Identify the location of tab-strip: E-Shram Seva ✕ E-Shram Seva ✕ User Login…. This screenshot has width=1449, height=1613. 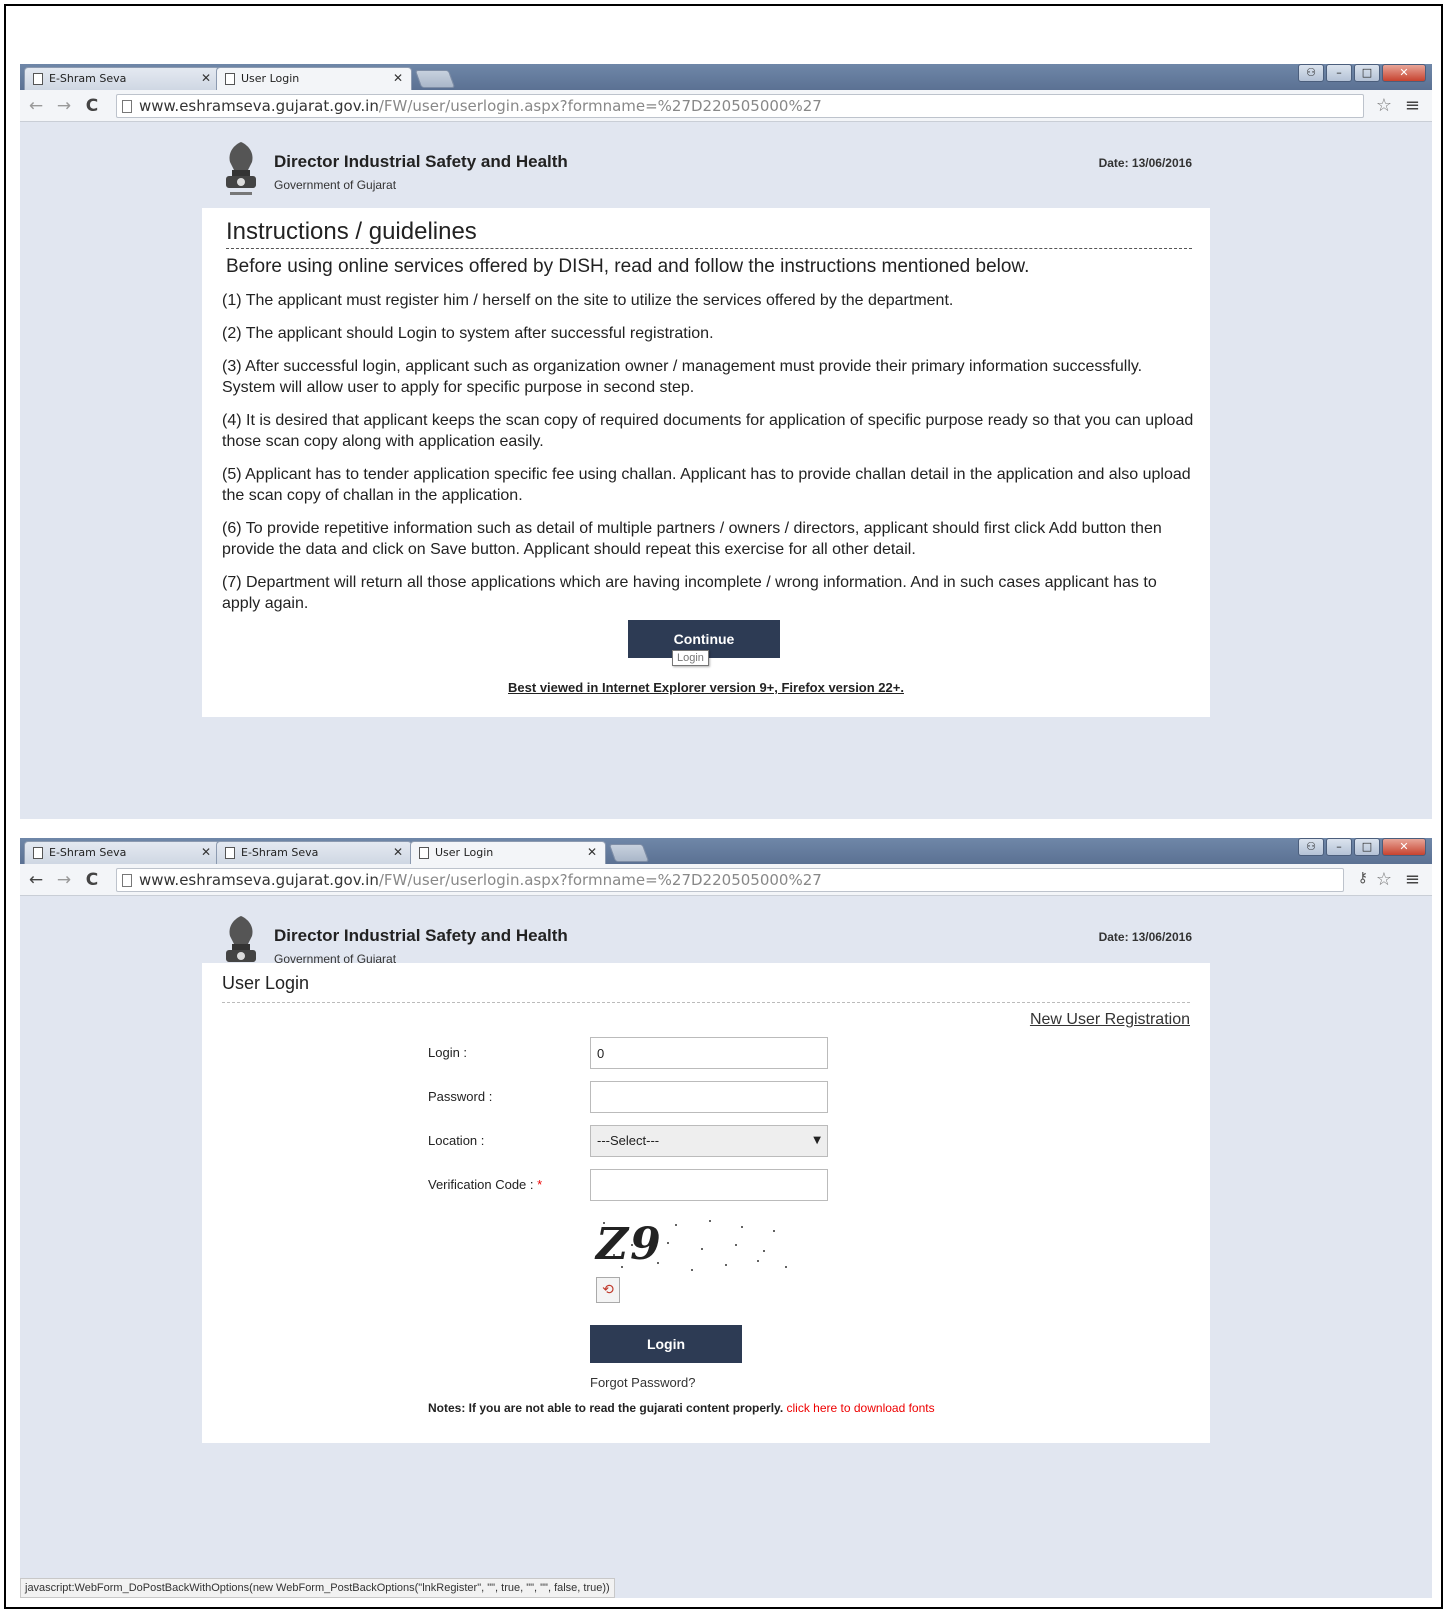
(726, 851).